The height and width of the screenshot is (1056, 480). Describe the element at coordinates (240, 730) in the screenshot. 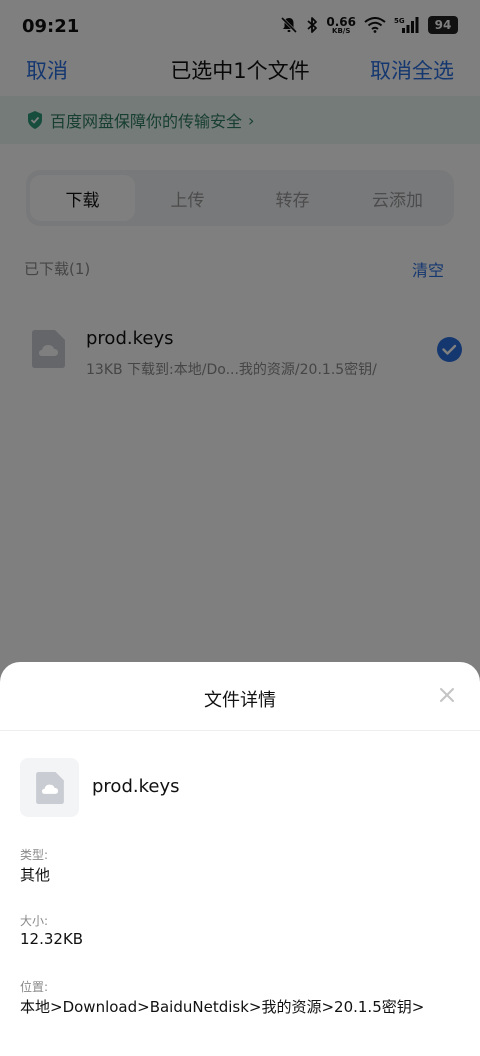

I see `divider` at that location.